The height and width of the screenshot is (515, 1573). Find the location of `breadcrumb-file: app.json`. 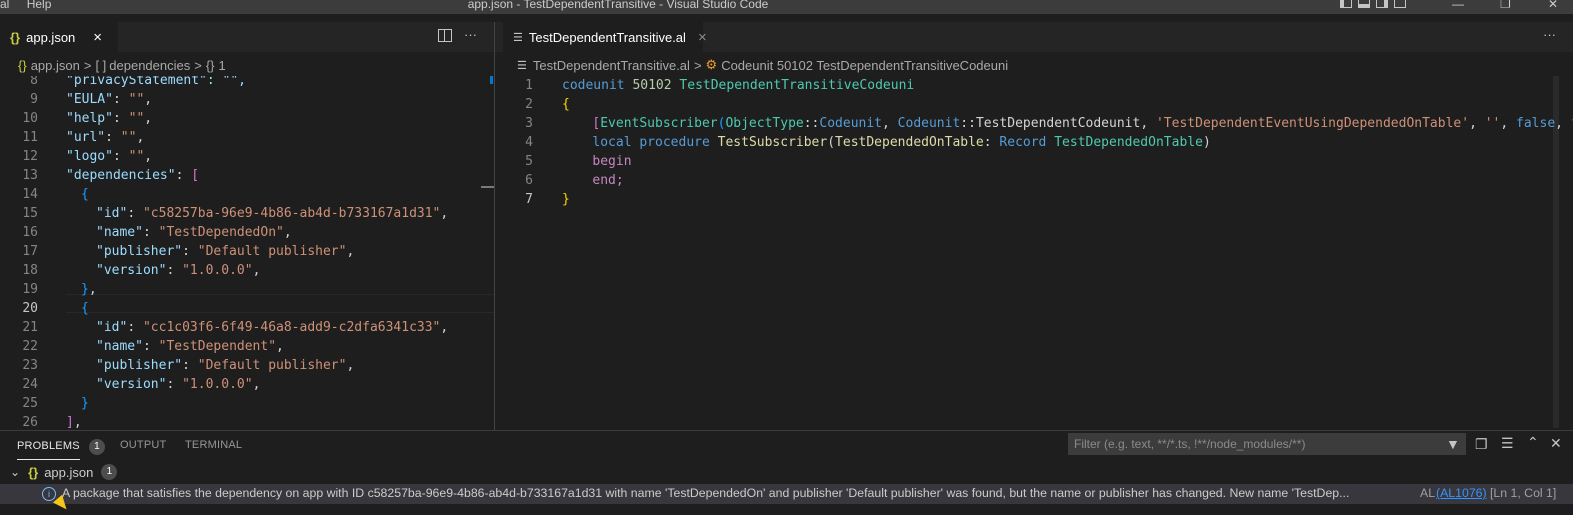

breadcrumb-file: app.json is located at coordinates (55, 65).